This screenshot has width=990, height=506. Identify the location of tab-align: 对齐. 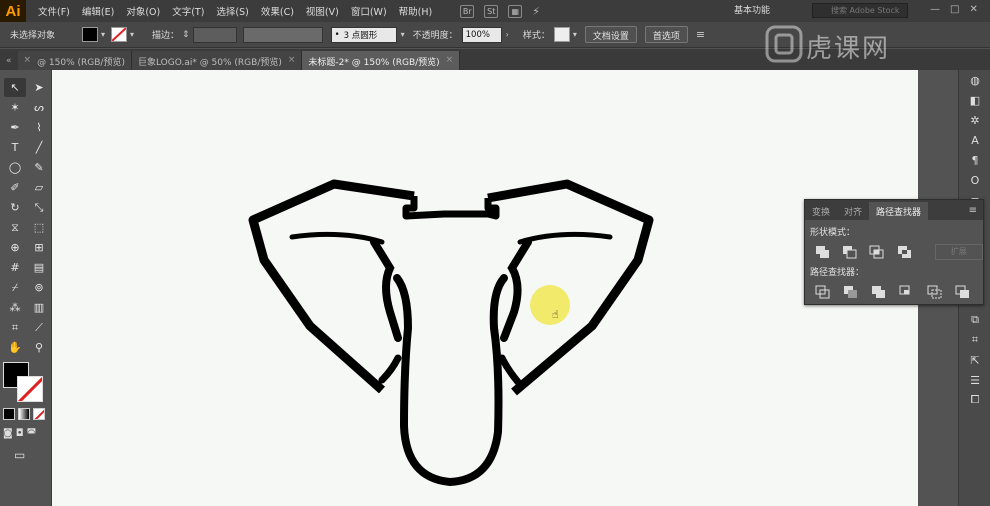
(853, 211).